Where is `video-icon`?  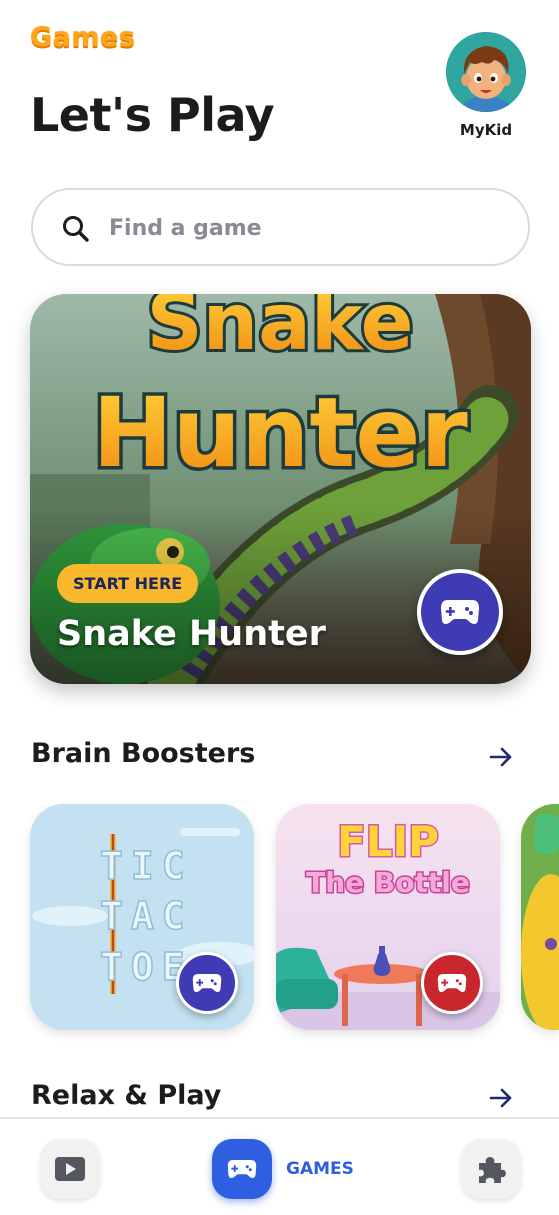 video-icon is located at coordinates (70, 1169).